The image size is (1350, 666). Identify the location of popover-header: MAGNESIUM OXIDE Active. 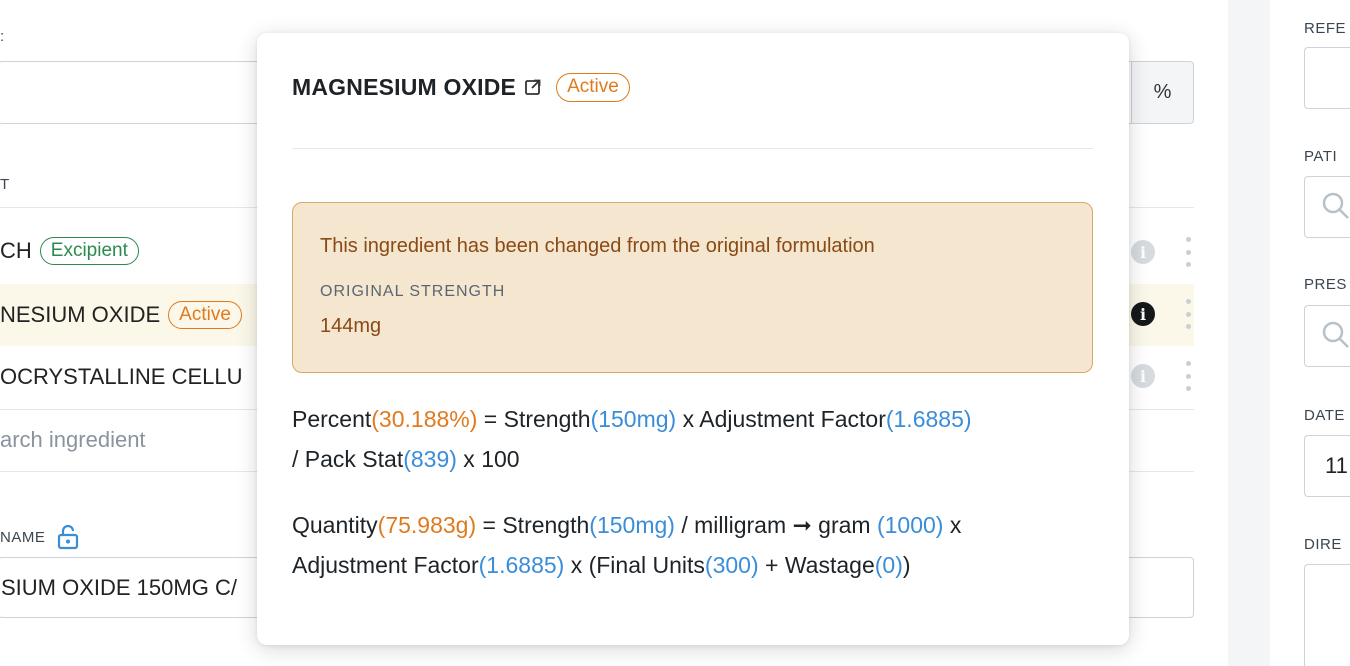
(461, 87).